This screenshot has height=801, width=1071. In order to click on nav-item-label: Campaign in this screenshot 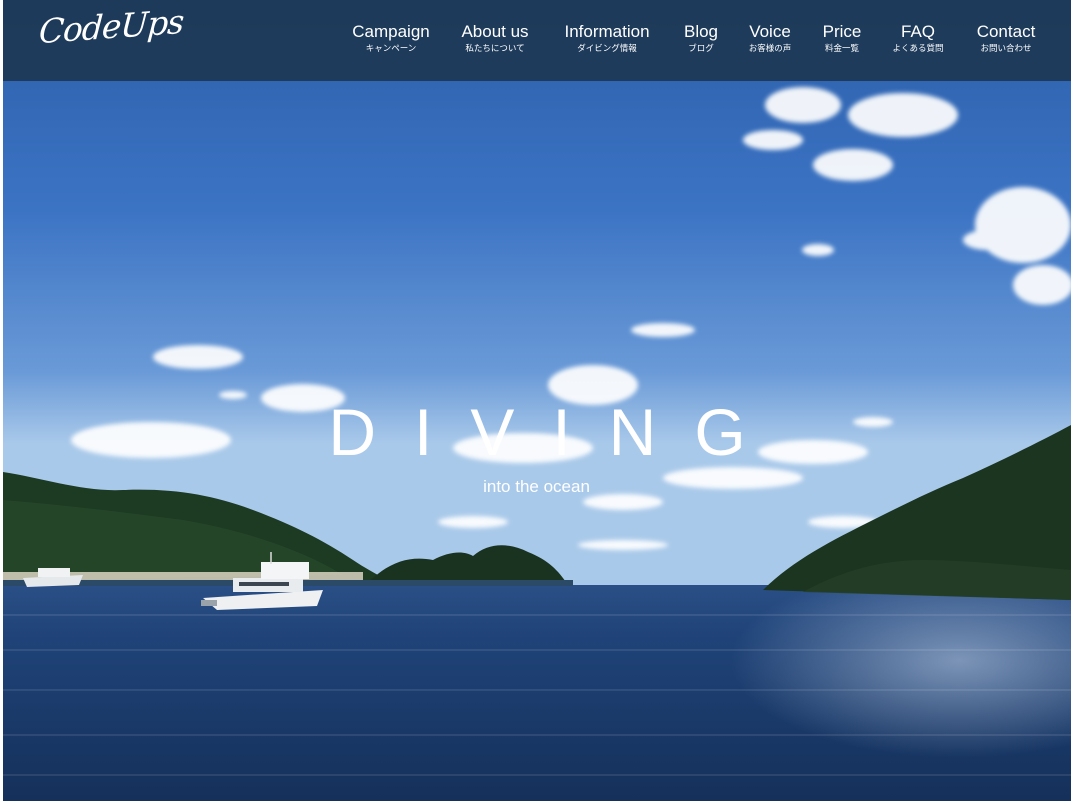, I will do `click(391, 31)`.